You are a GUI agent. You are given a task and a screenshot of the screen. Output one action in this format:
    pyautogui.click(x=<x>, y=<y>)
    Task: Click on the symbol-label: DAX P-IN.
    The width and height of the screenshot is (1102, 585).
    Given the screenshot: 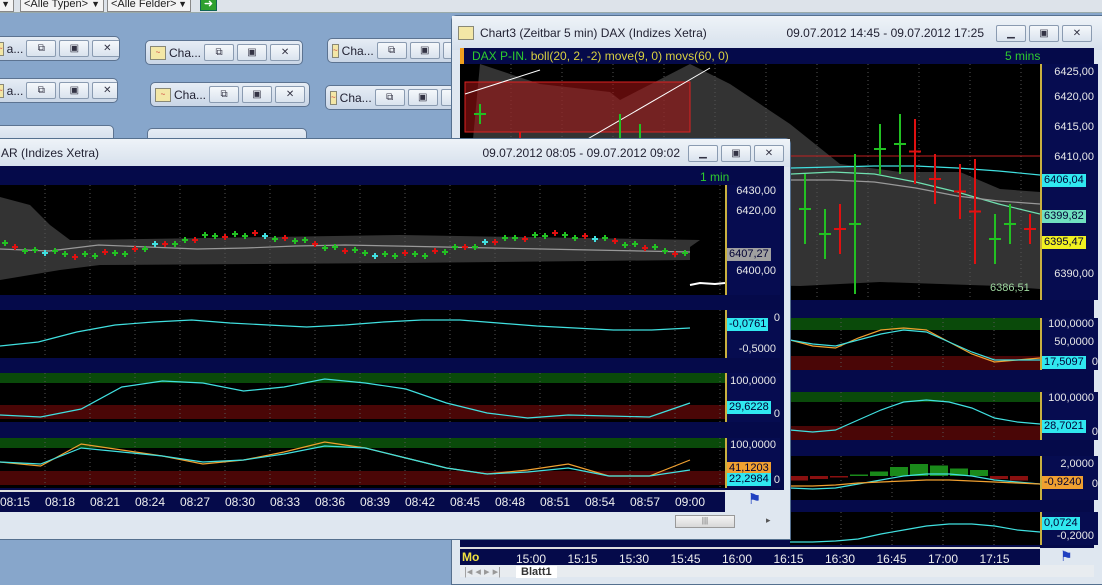 What is the action you would take?
    pyautogui.click(x=500, y=56)
    